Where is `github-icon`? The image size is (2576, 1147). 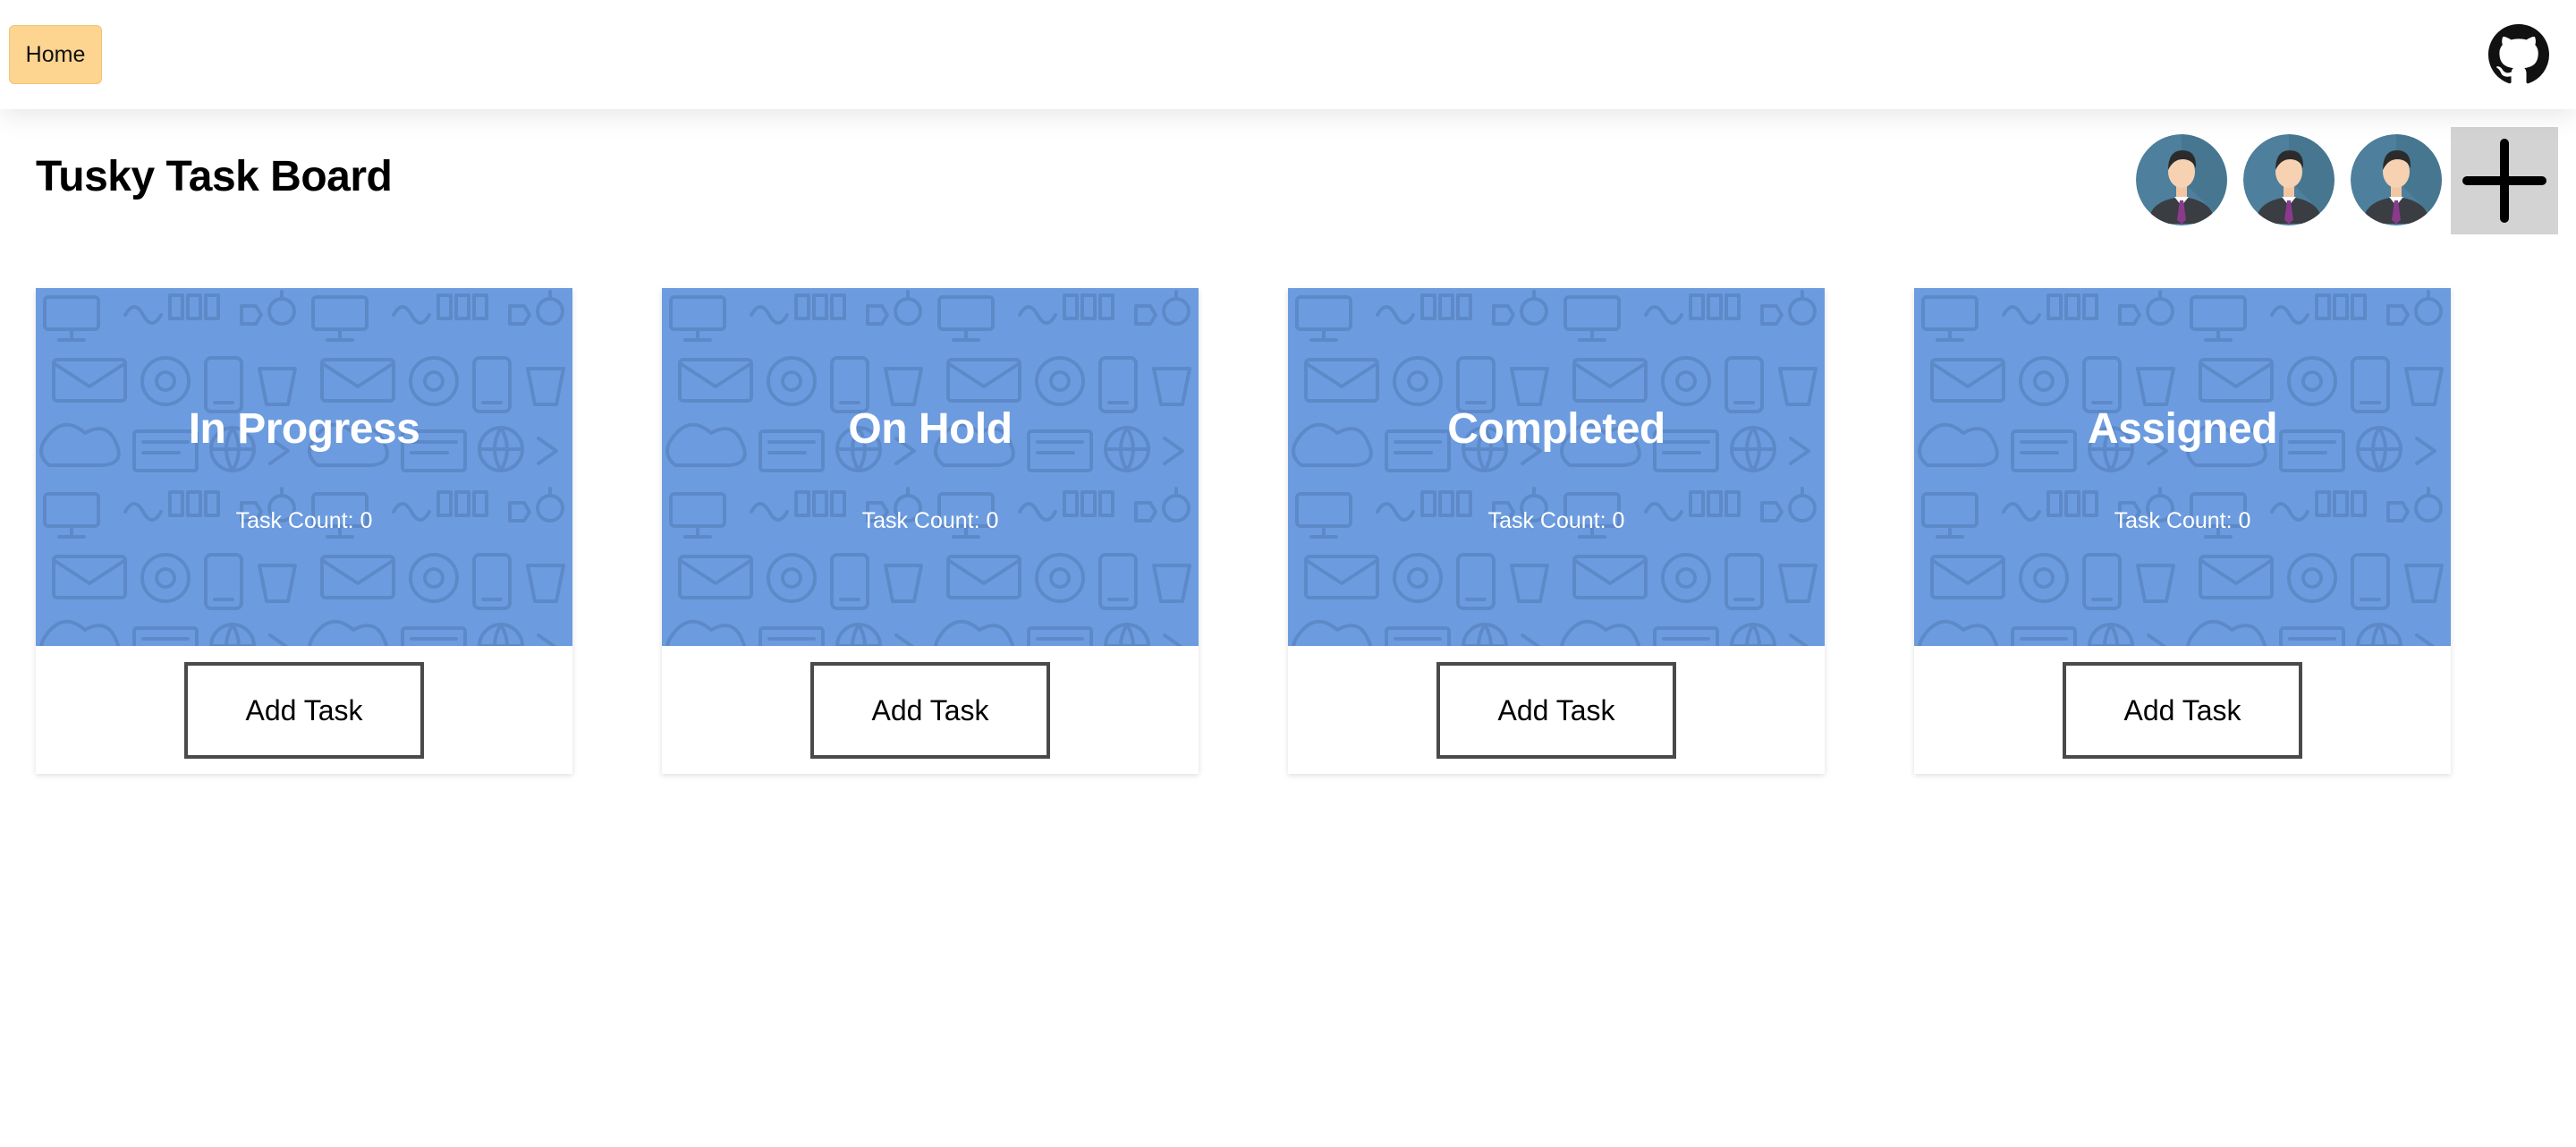 github-icon is located at coordinates (2518, 54).